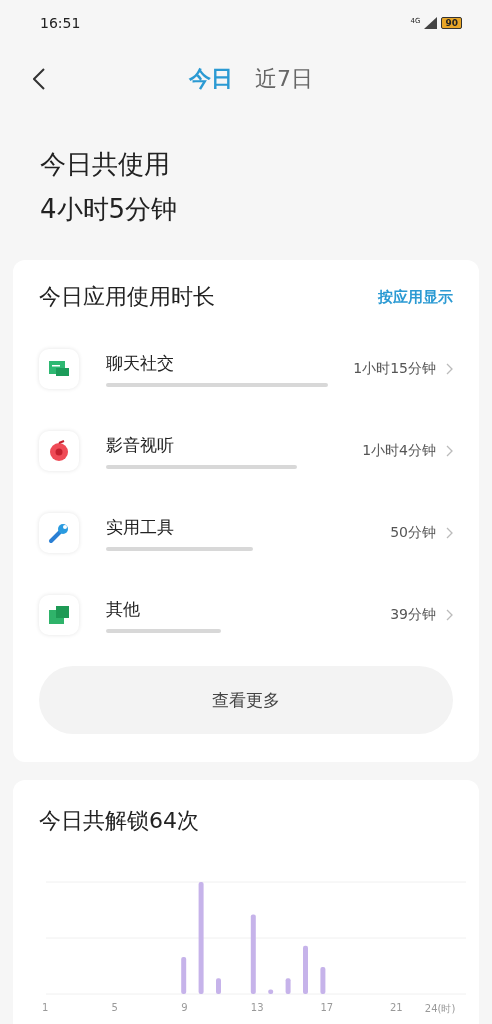  I want to click on usage-time: 50分钟, so click(413, 533).